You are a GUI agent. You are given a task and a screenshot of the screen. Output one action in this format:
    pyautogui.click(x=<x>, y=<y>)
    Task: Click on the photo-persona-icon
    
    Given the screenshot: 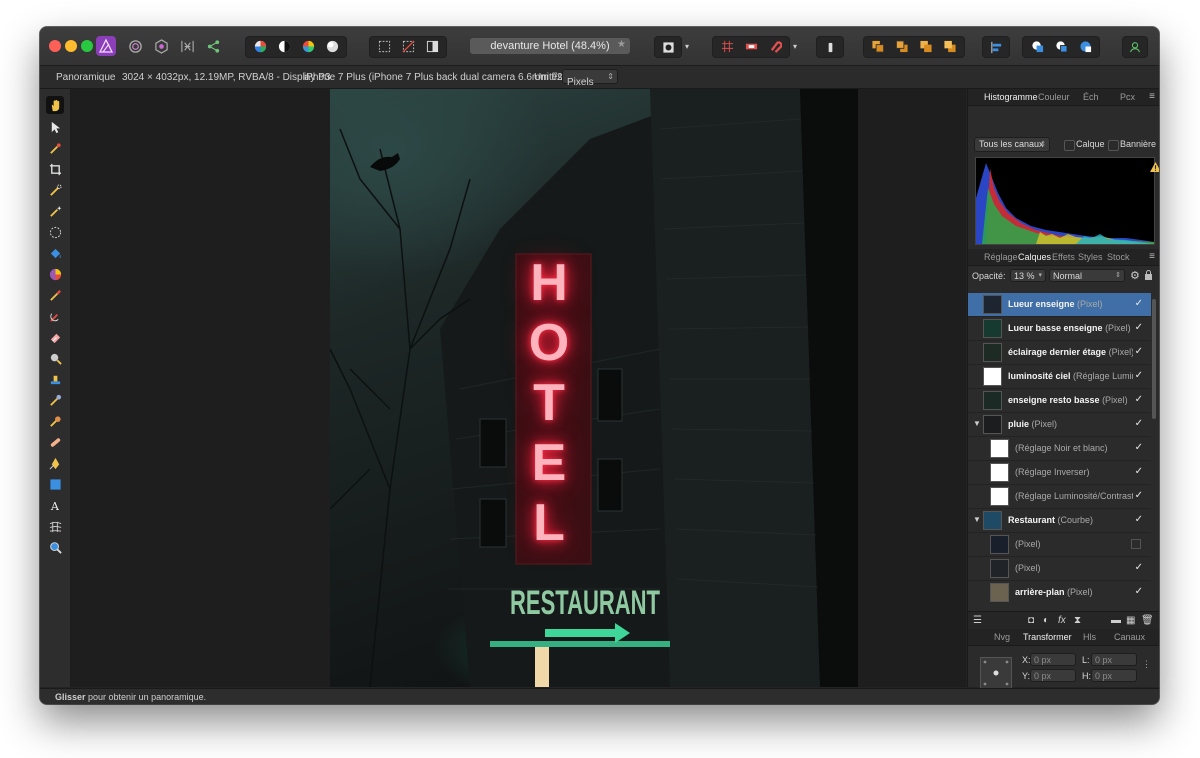 What is the action you would take?
    pyautogui.click(x=106, y=46)
    